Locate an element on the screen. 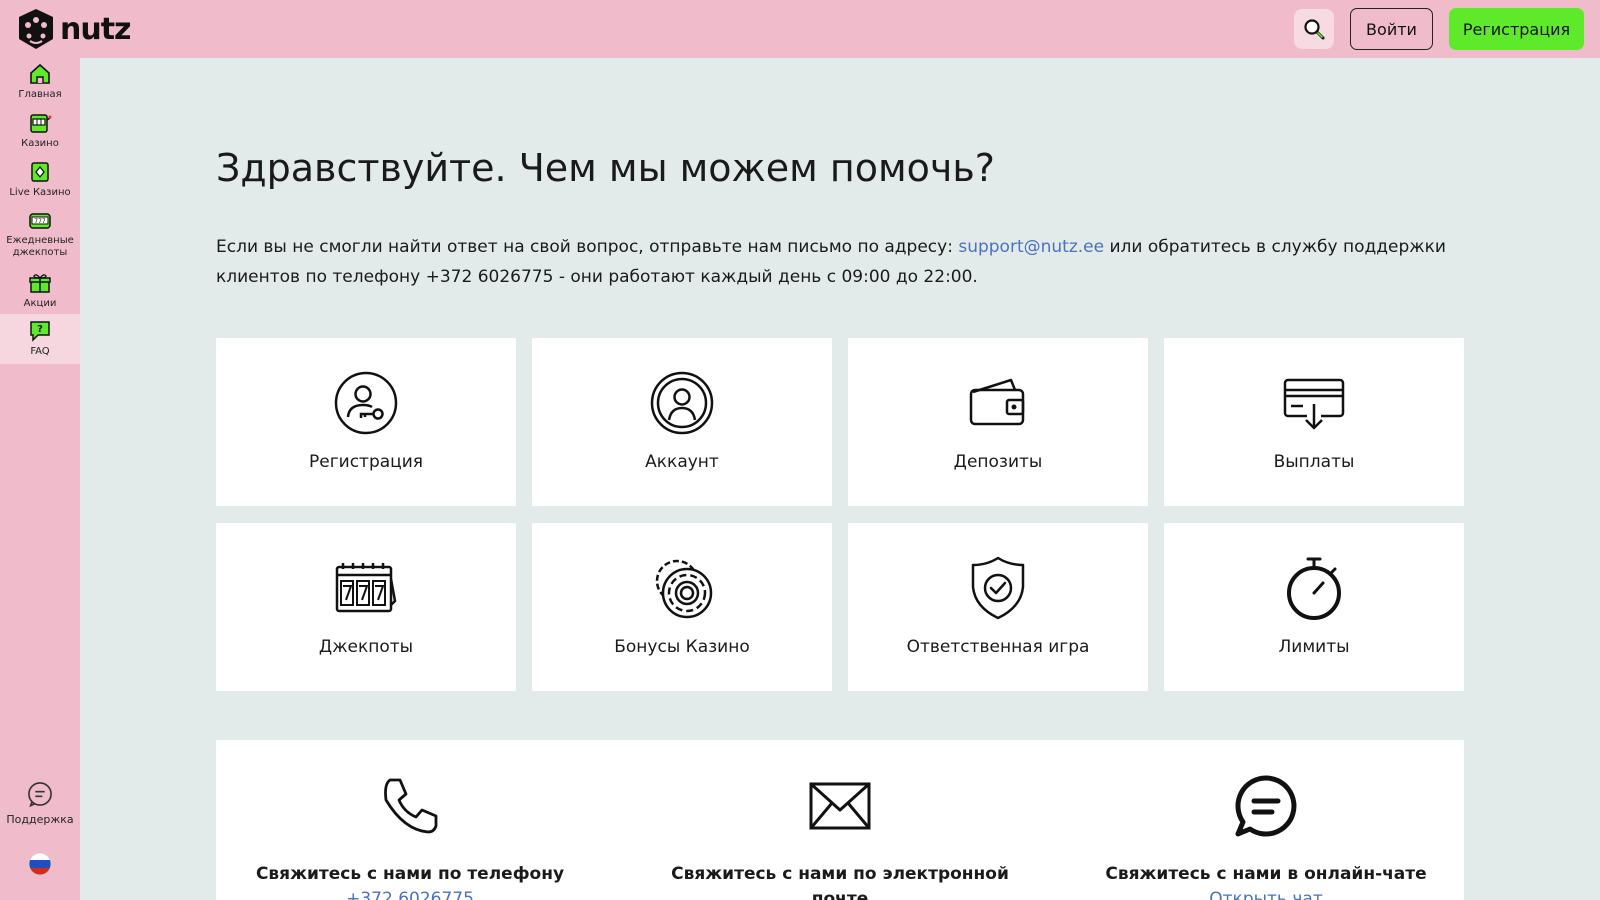 The image size is (1600, 900). sidebar-item-promotions: Акции is located at coordinates (40, 293).